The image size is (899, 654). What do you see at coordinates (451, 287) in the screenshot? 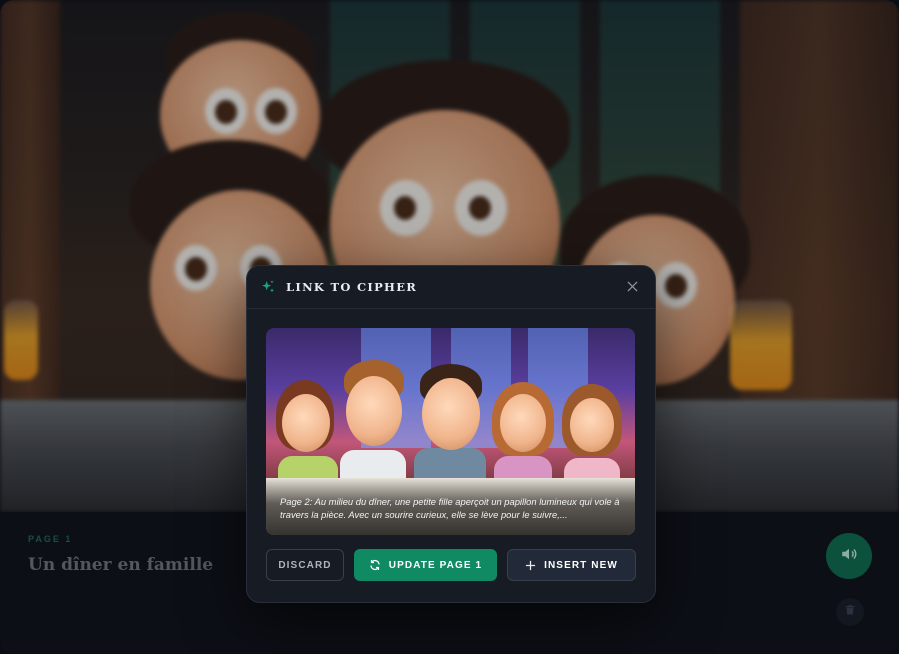
I see `dialog-header: LINK TO CIPHER` at bounding box center [451, 287].